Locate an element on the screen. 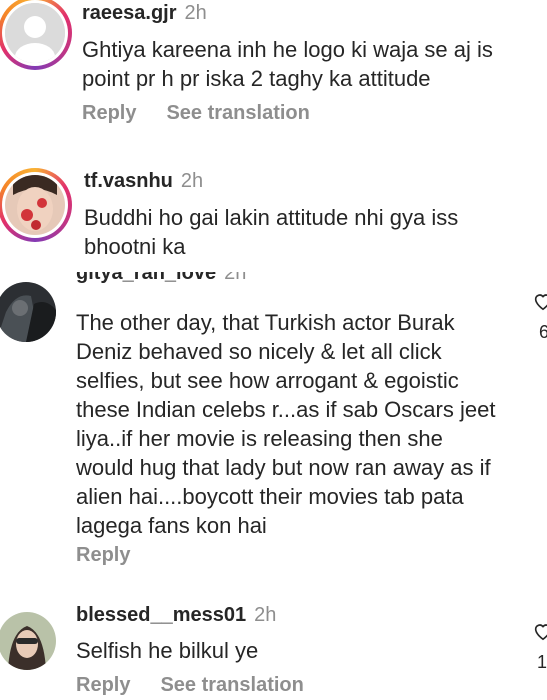 The width and height of the screenshot is (547, 700). comment-username: blessed__mess01 2h is located at coordinates (176, 615).